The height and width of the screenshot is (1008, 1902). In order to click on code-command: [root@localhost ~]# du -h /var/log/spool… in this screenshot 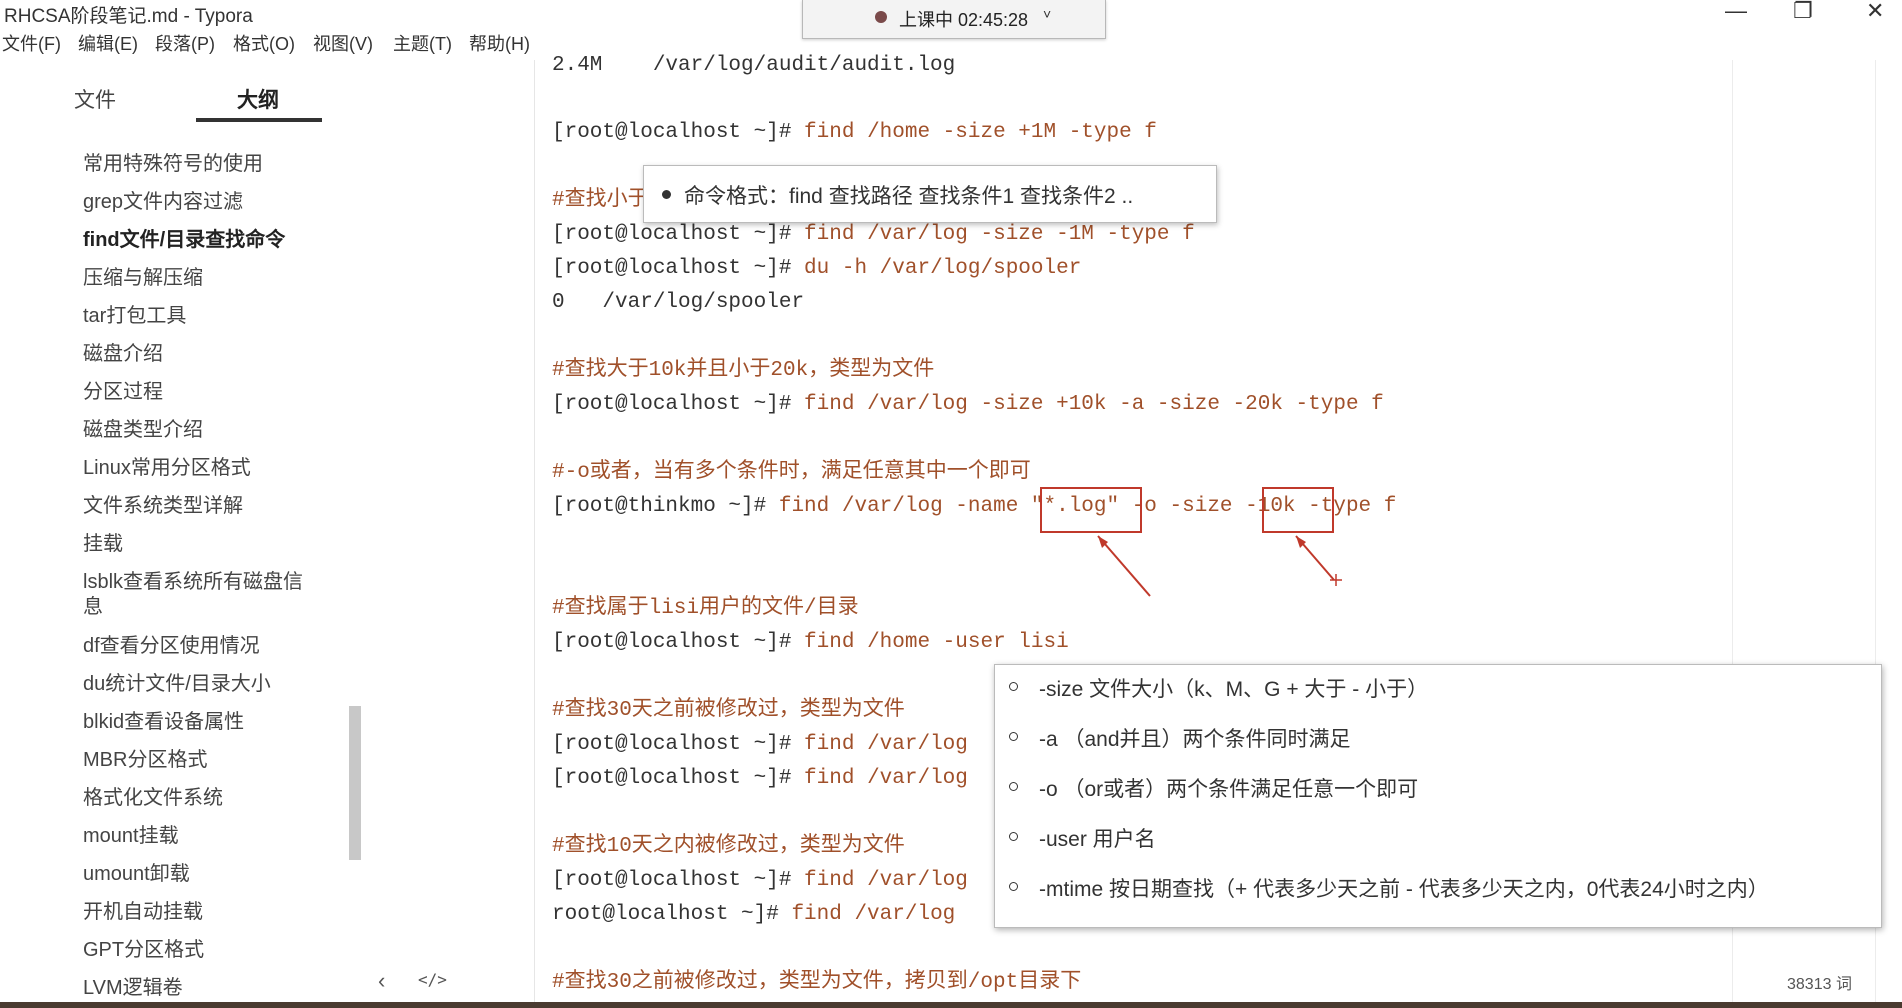, I will do `click(816, 269)`.